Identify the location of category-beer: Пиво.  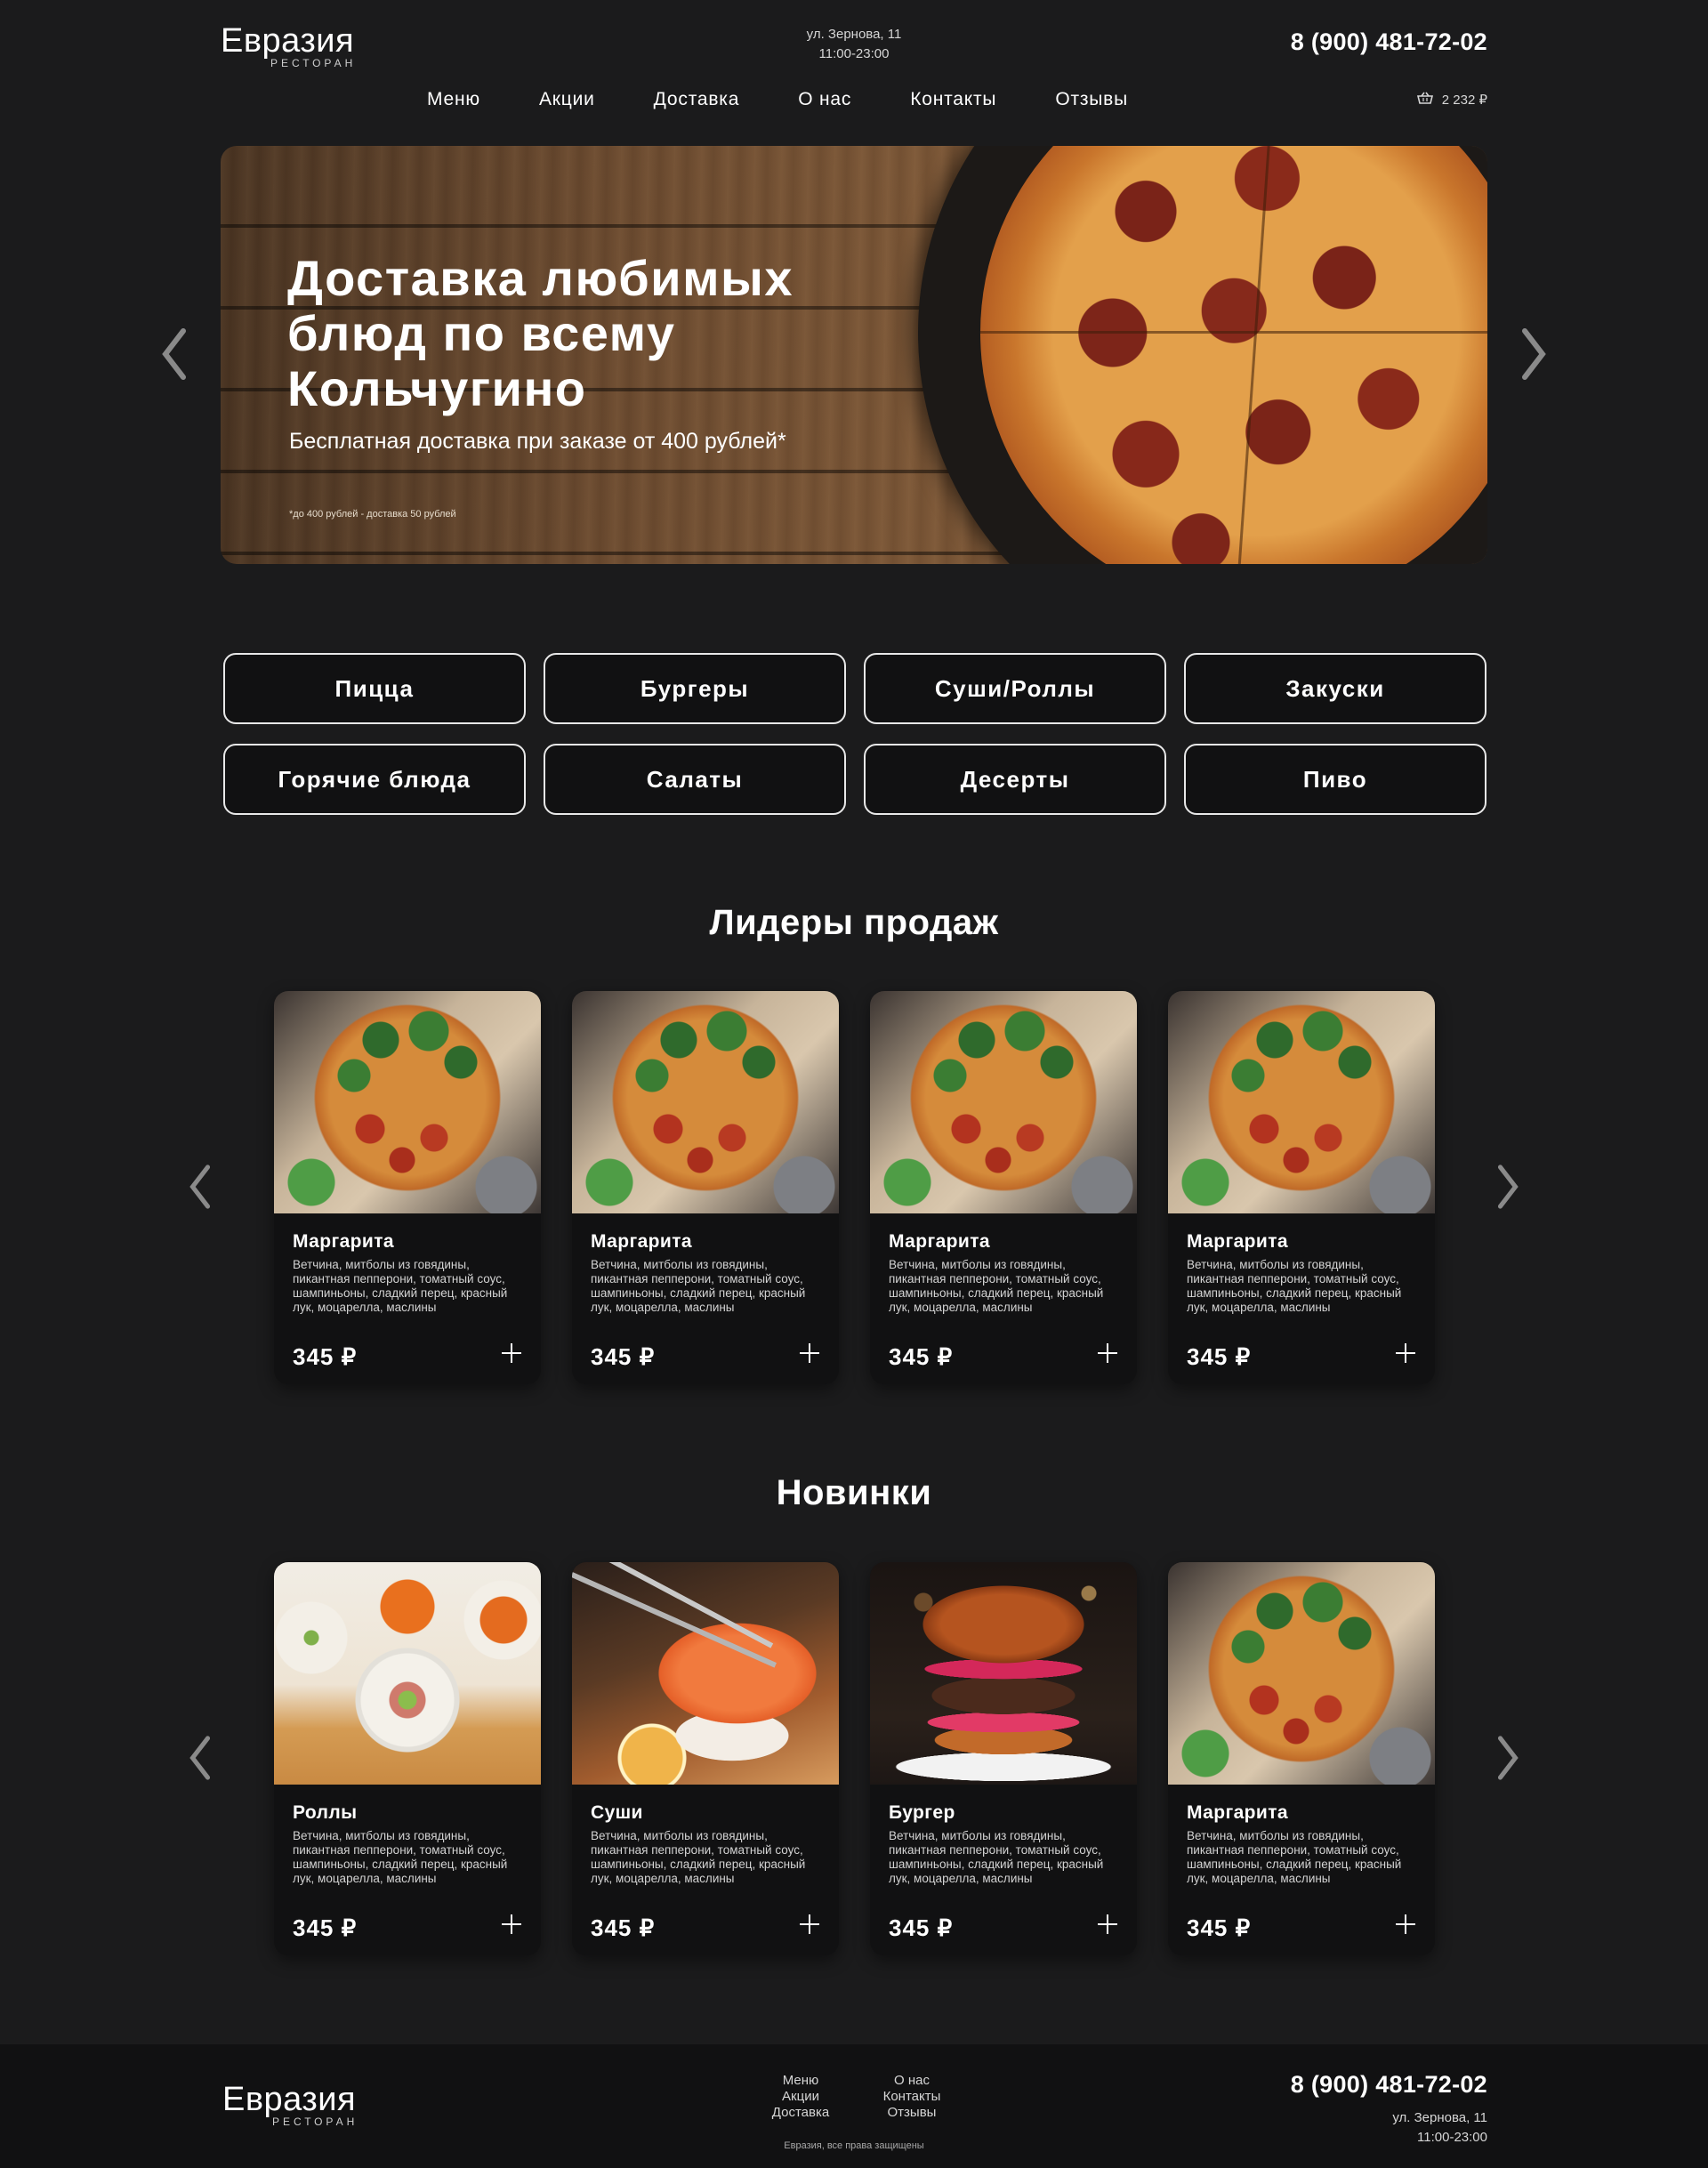
(1335, 779).